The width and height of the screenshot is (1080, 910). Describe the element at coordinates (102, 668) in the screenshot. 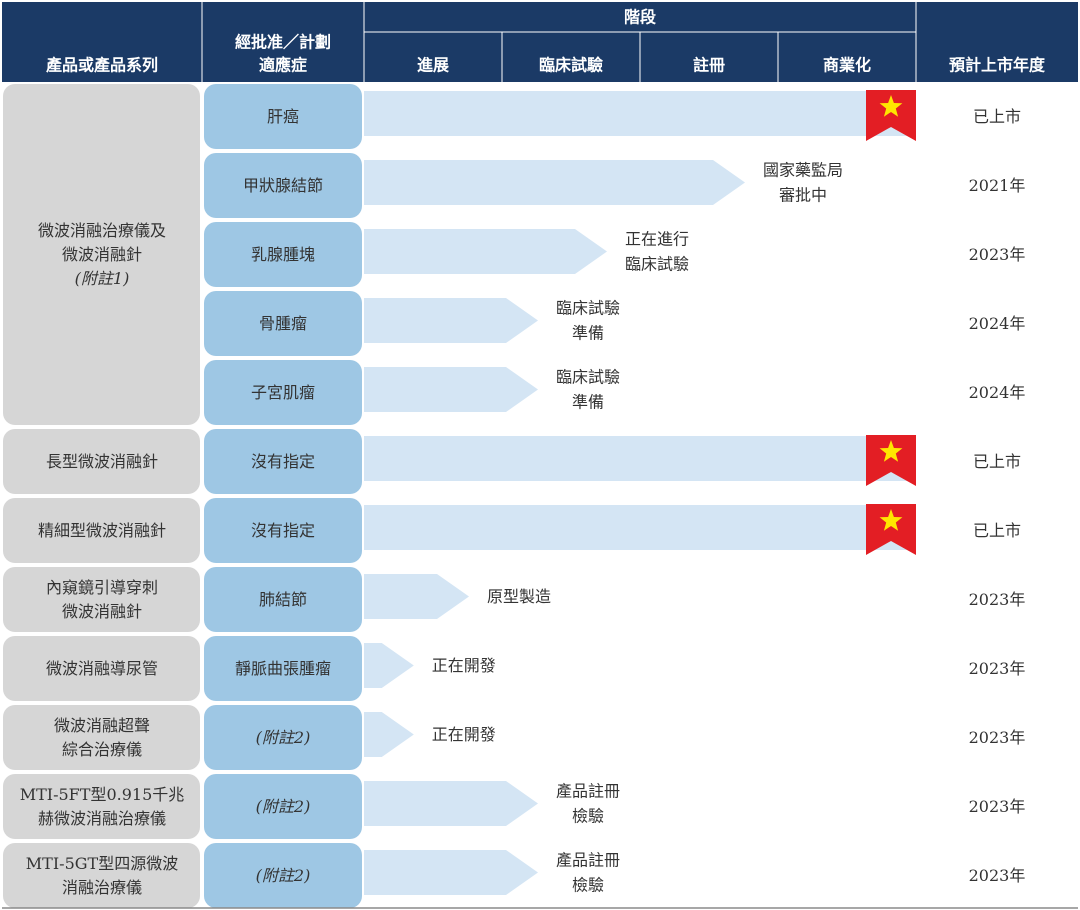

I see `product-name-line: 微波消融導尿管` at that location.